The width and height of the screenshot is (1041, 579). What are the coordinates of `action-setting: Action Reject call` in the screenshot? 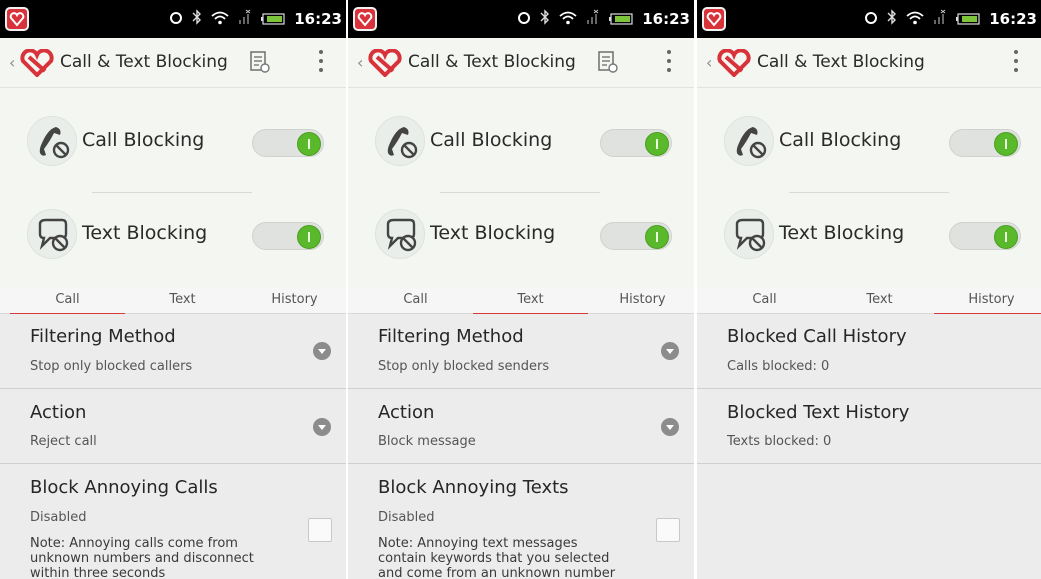 It's located at (173, 426).